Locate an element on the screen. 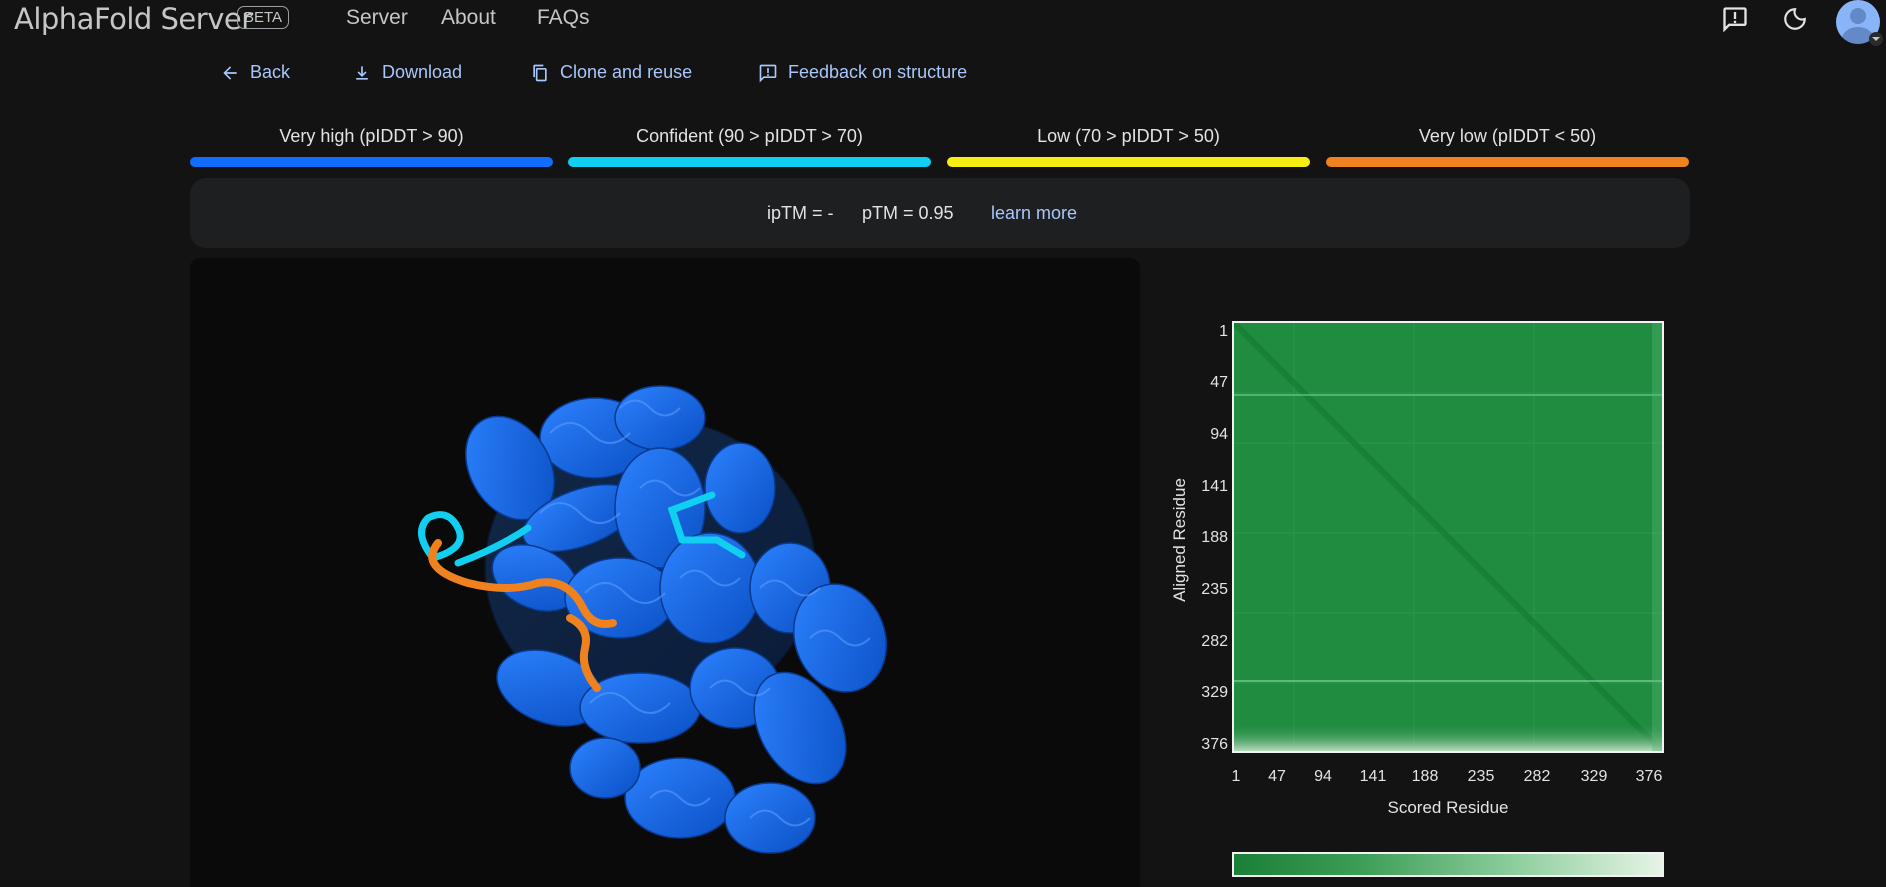  x-tick-235: 235 is located at coordinates (1481, 776).